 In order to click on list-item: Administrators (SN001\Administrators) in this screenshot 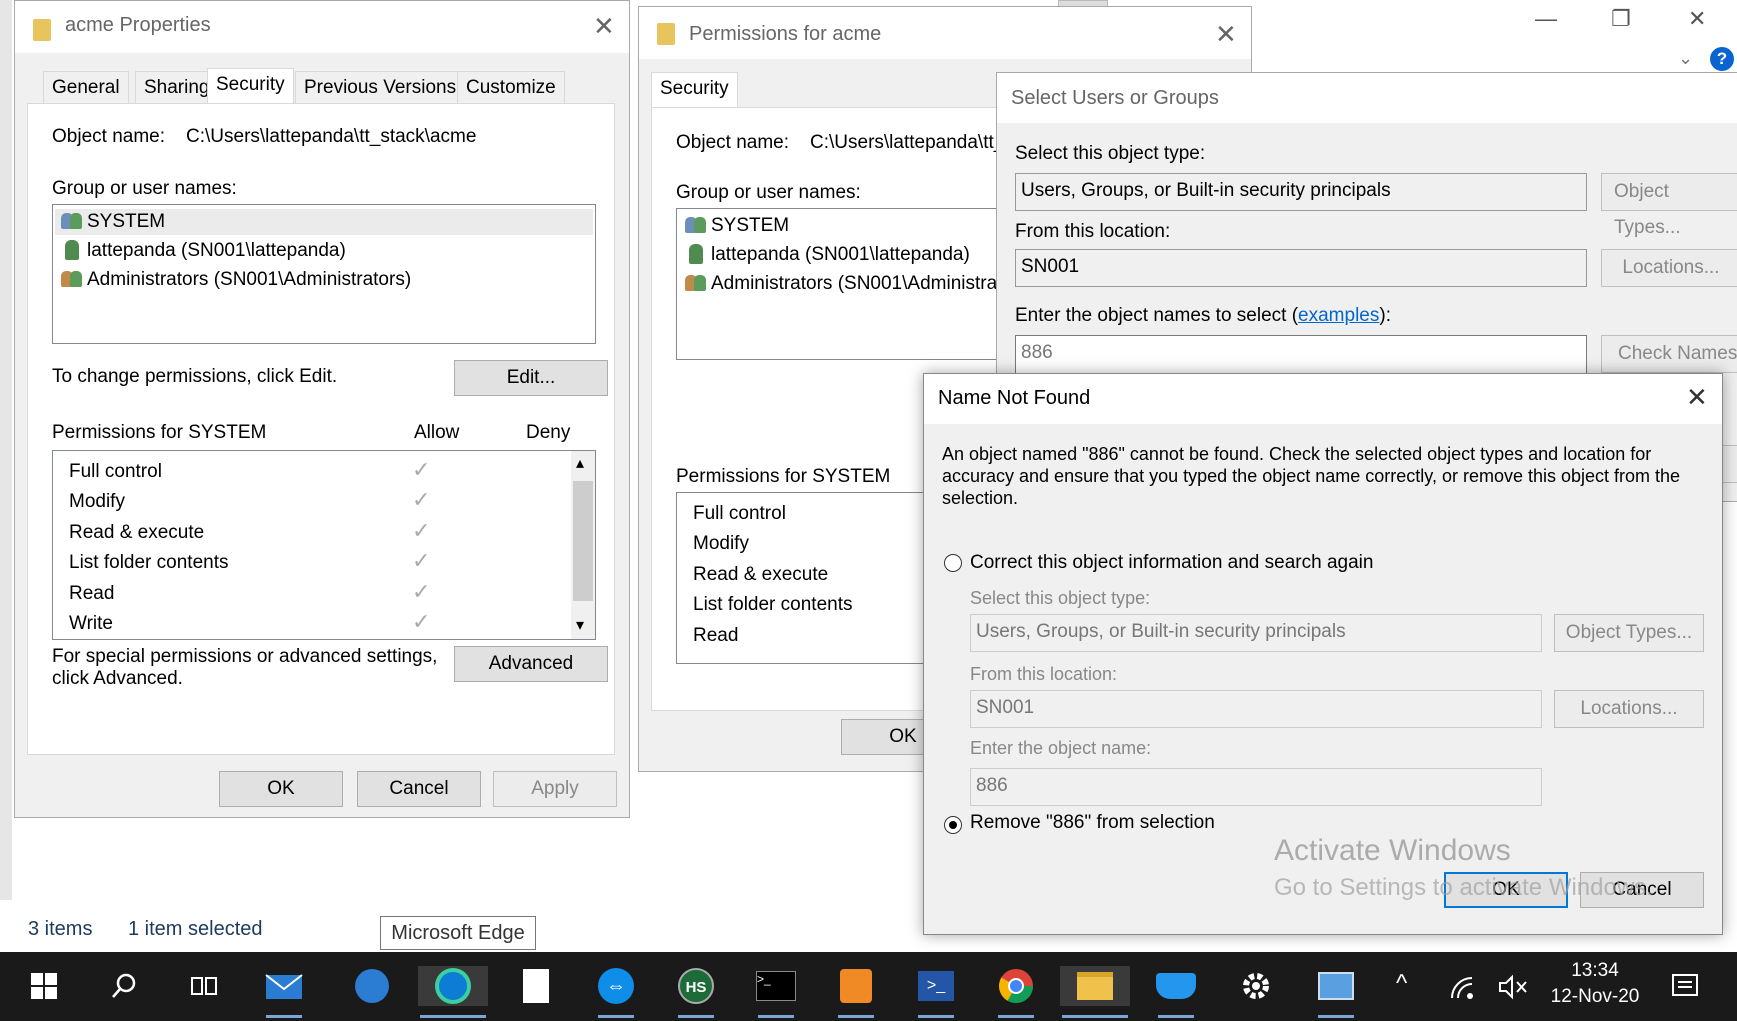, I will do `click(236, 280)`.